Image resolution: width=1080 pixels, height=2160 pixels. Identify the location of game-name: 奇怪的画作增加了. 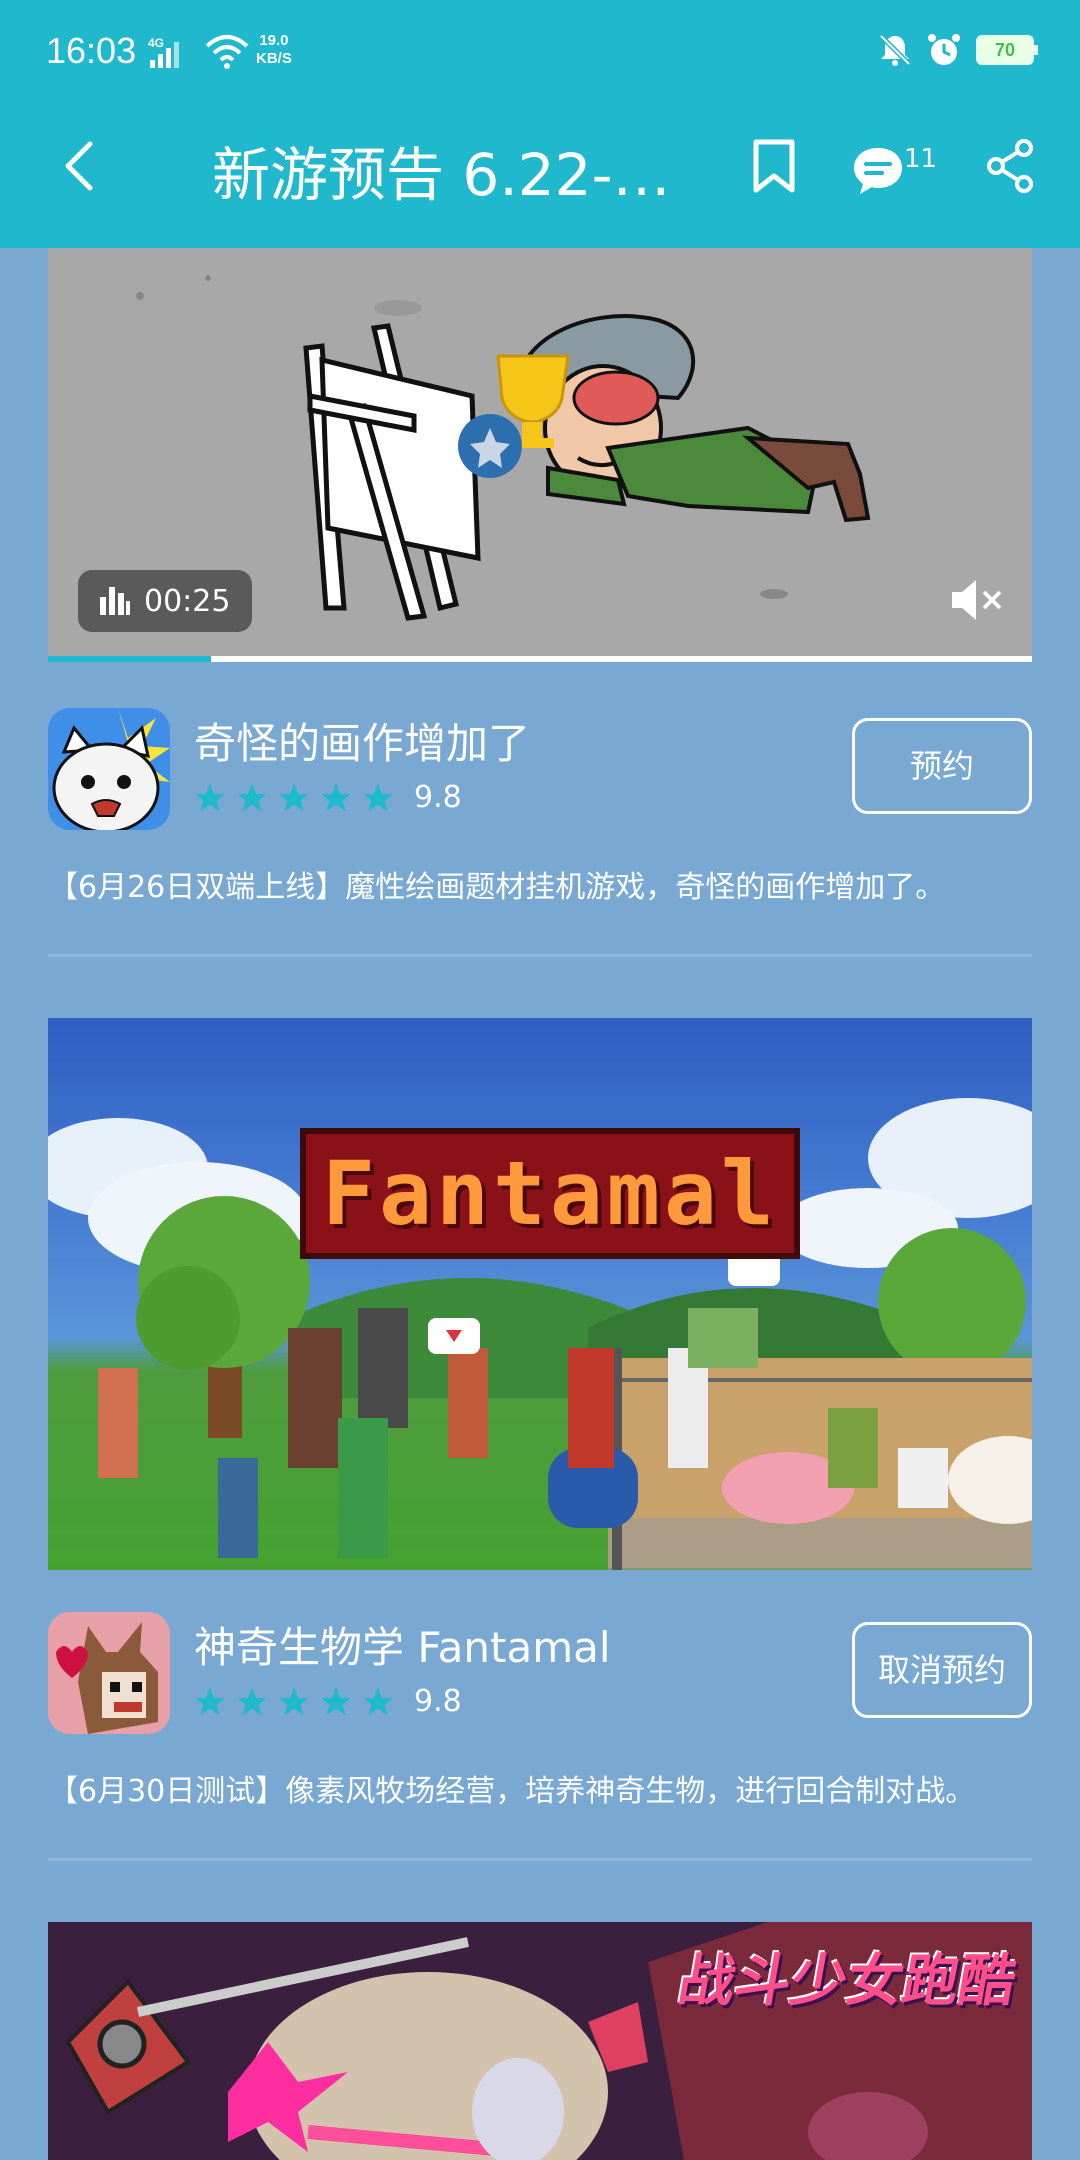
(362, 740).